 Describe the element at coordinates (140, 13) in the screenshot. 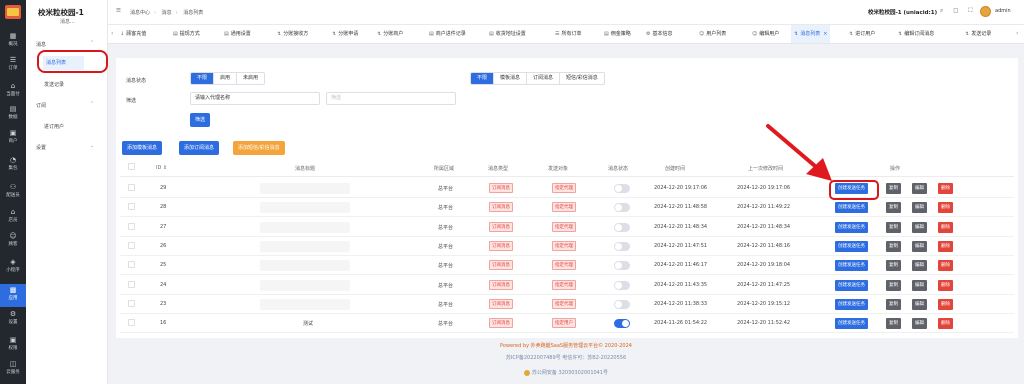

I see `breadcrumb-item: 消息中心` at that location.